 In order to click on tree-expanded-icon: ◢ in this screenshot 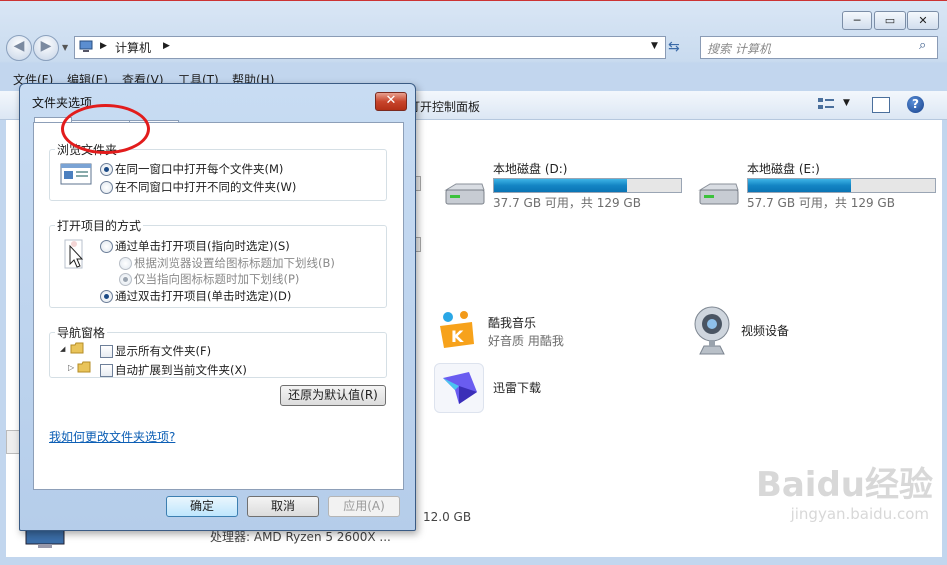, I will do `click(63, 349)`.